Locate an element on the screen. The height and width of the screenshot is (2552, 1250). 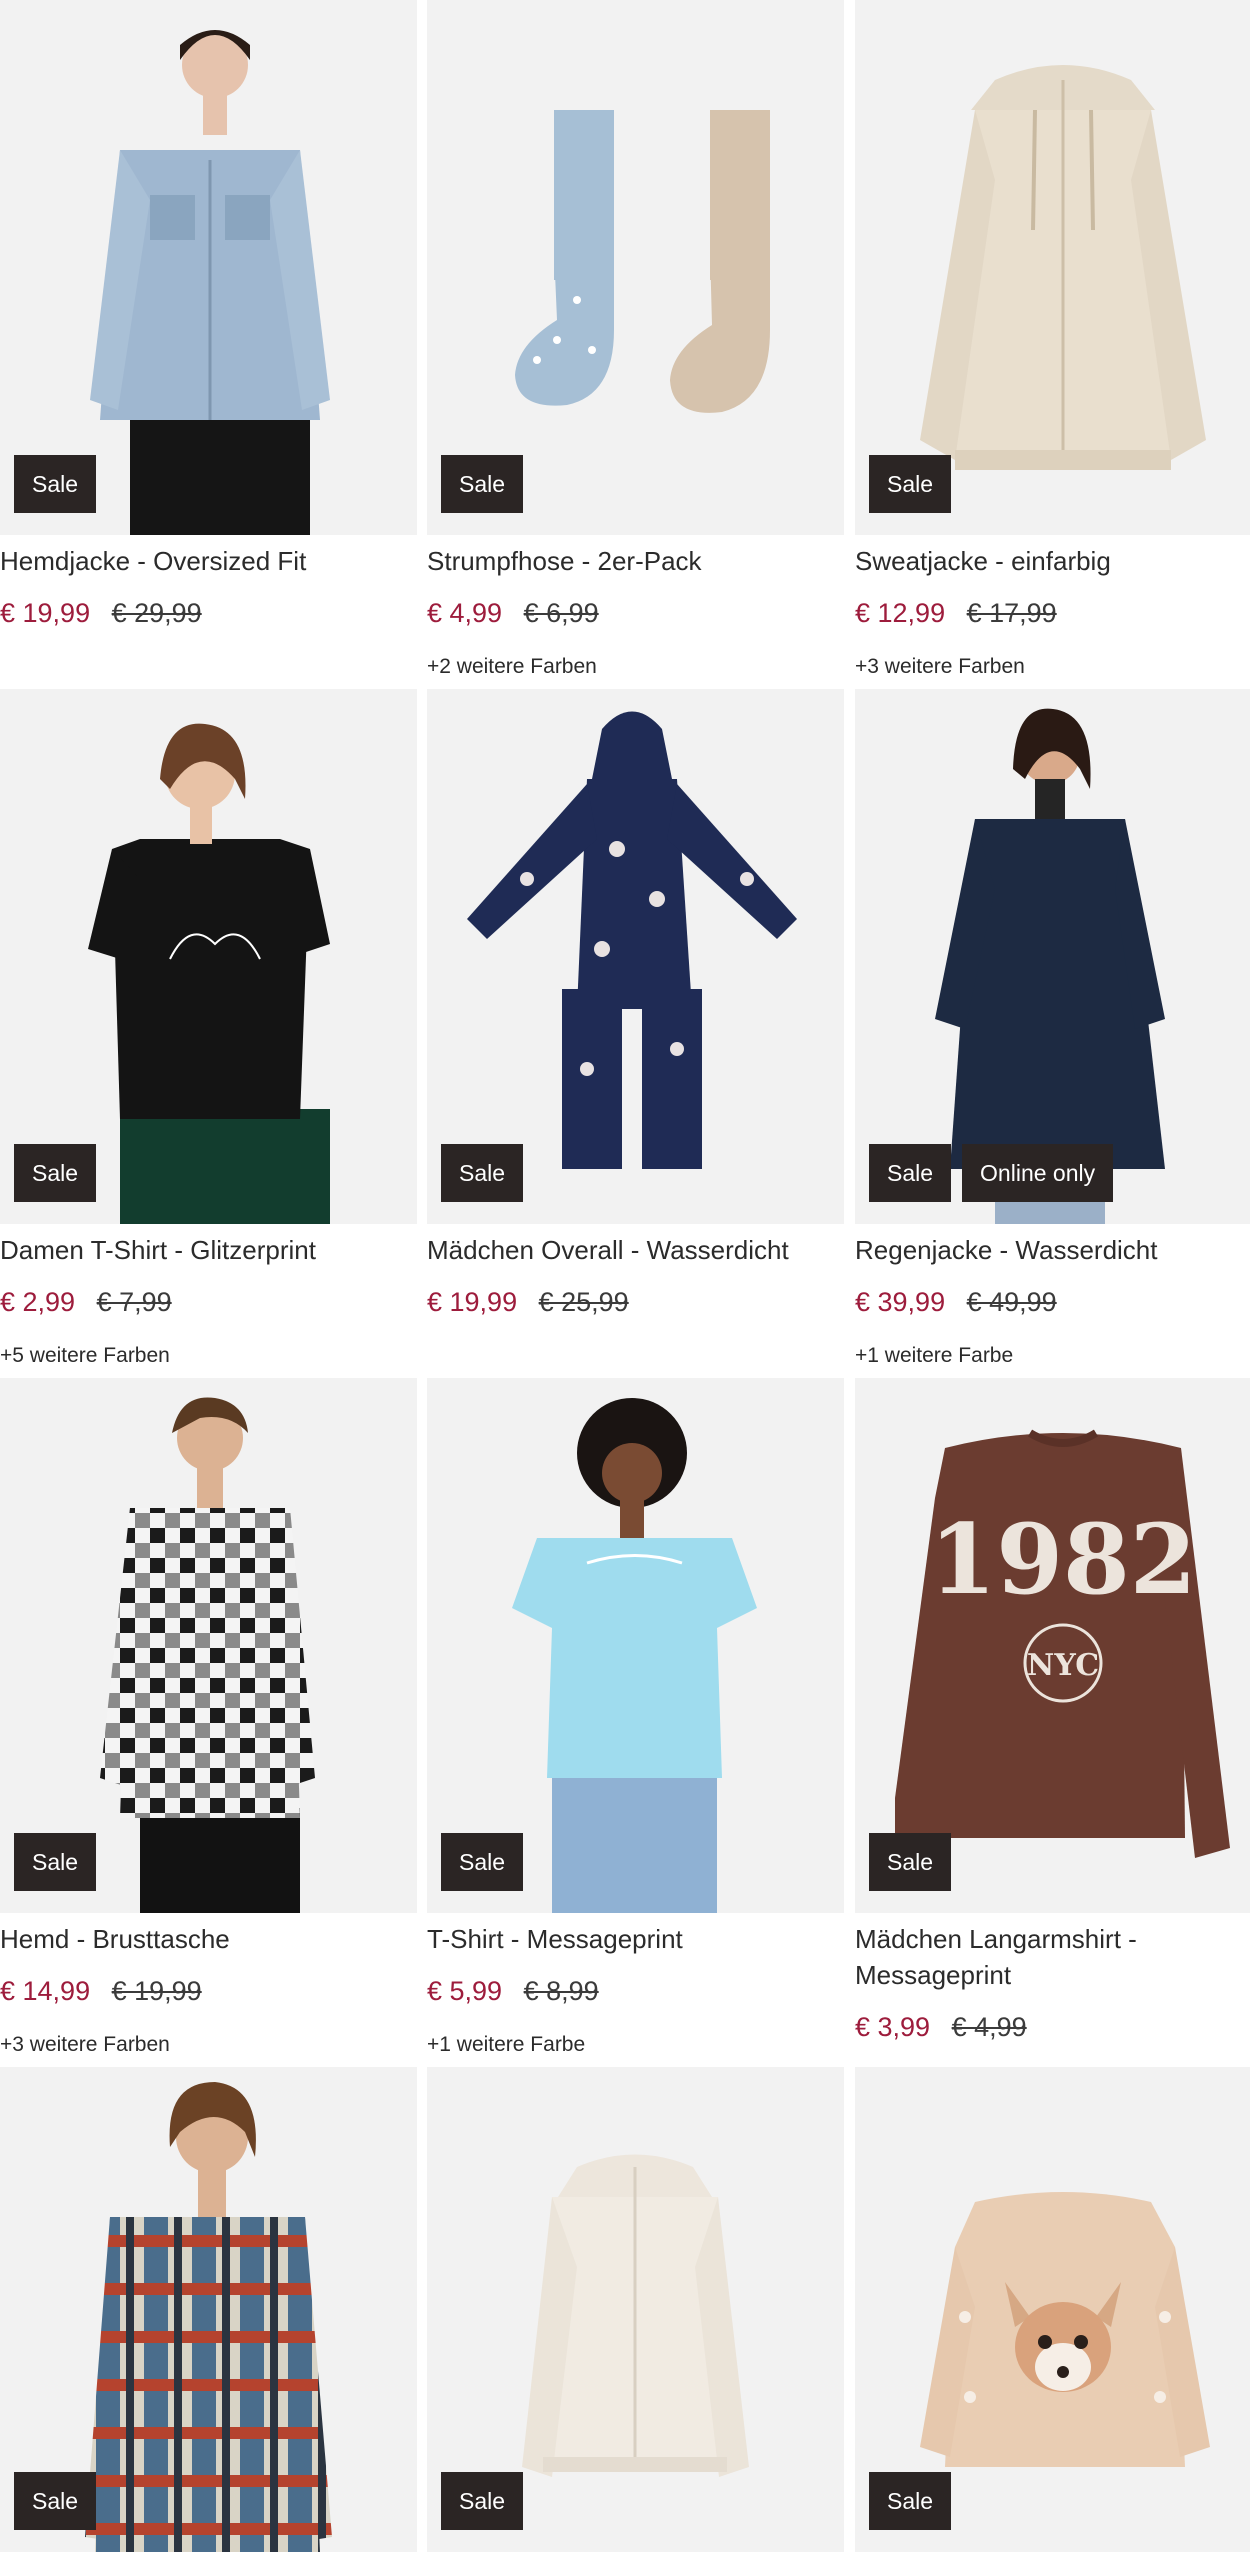
sale-price: € 5,99 is located at coordinates (465, 1991).